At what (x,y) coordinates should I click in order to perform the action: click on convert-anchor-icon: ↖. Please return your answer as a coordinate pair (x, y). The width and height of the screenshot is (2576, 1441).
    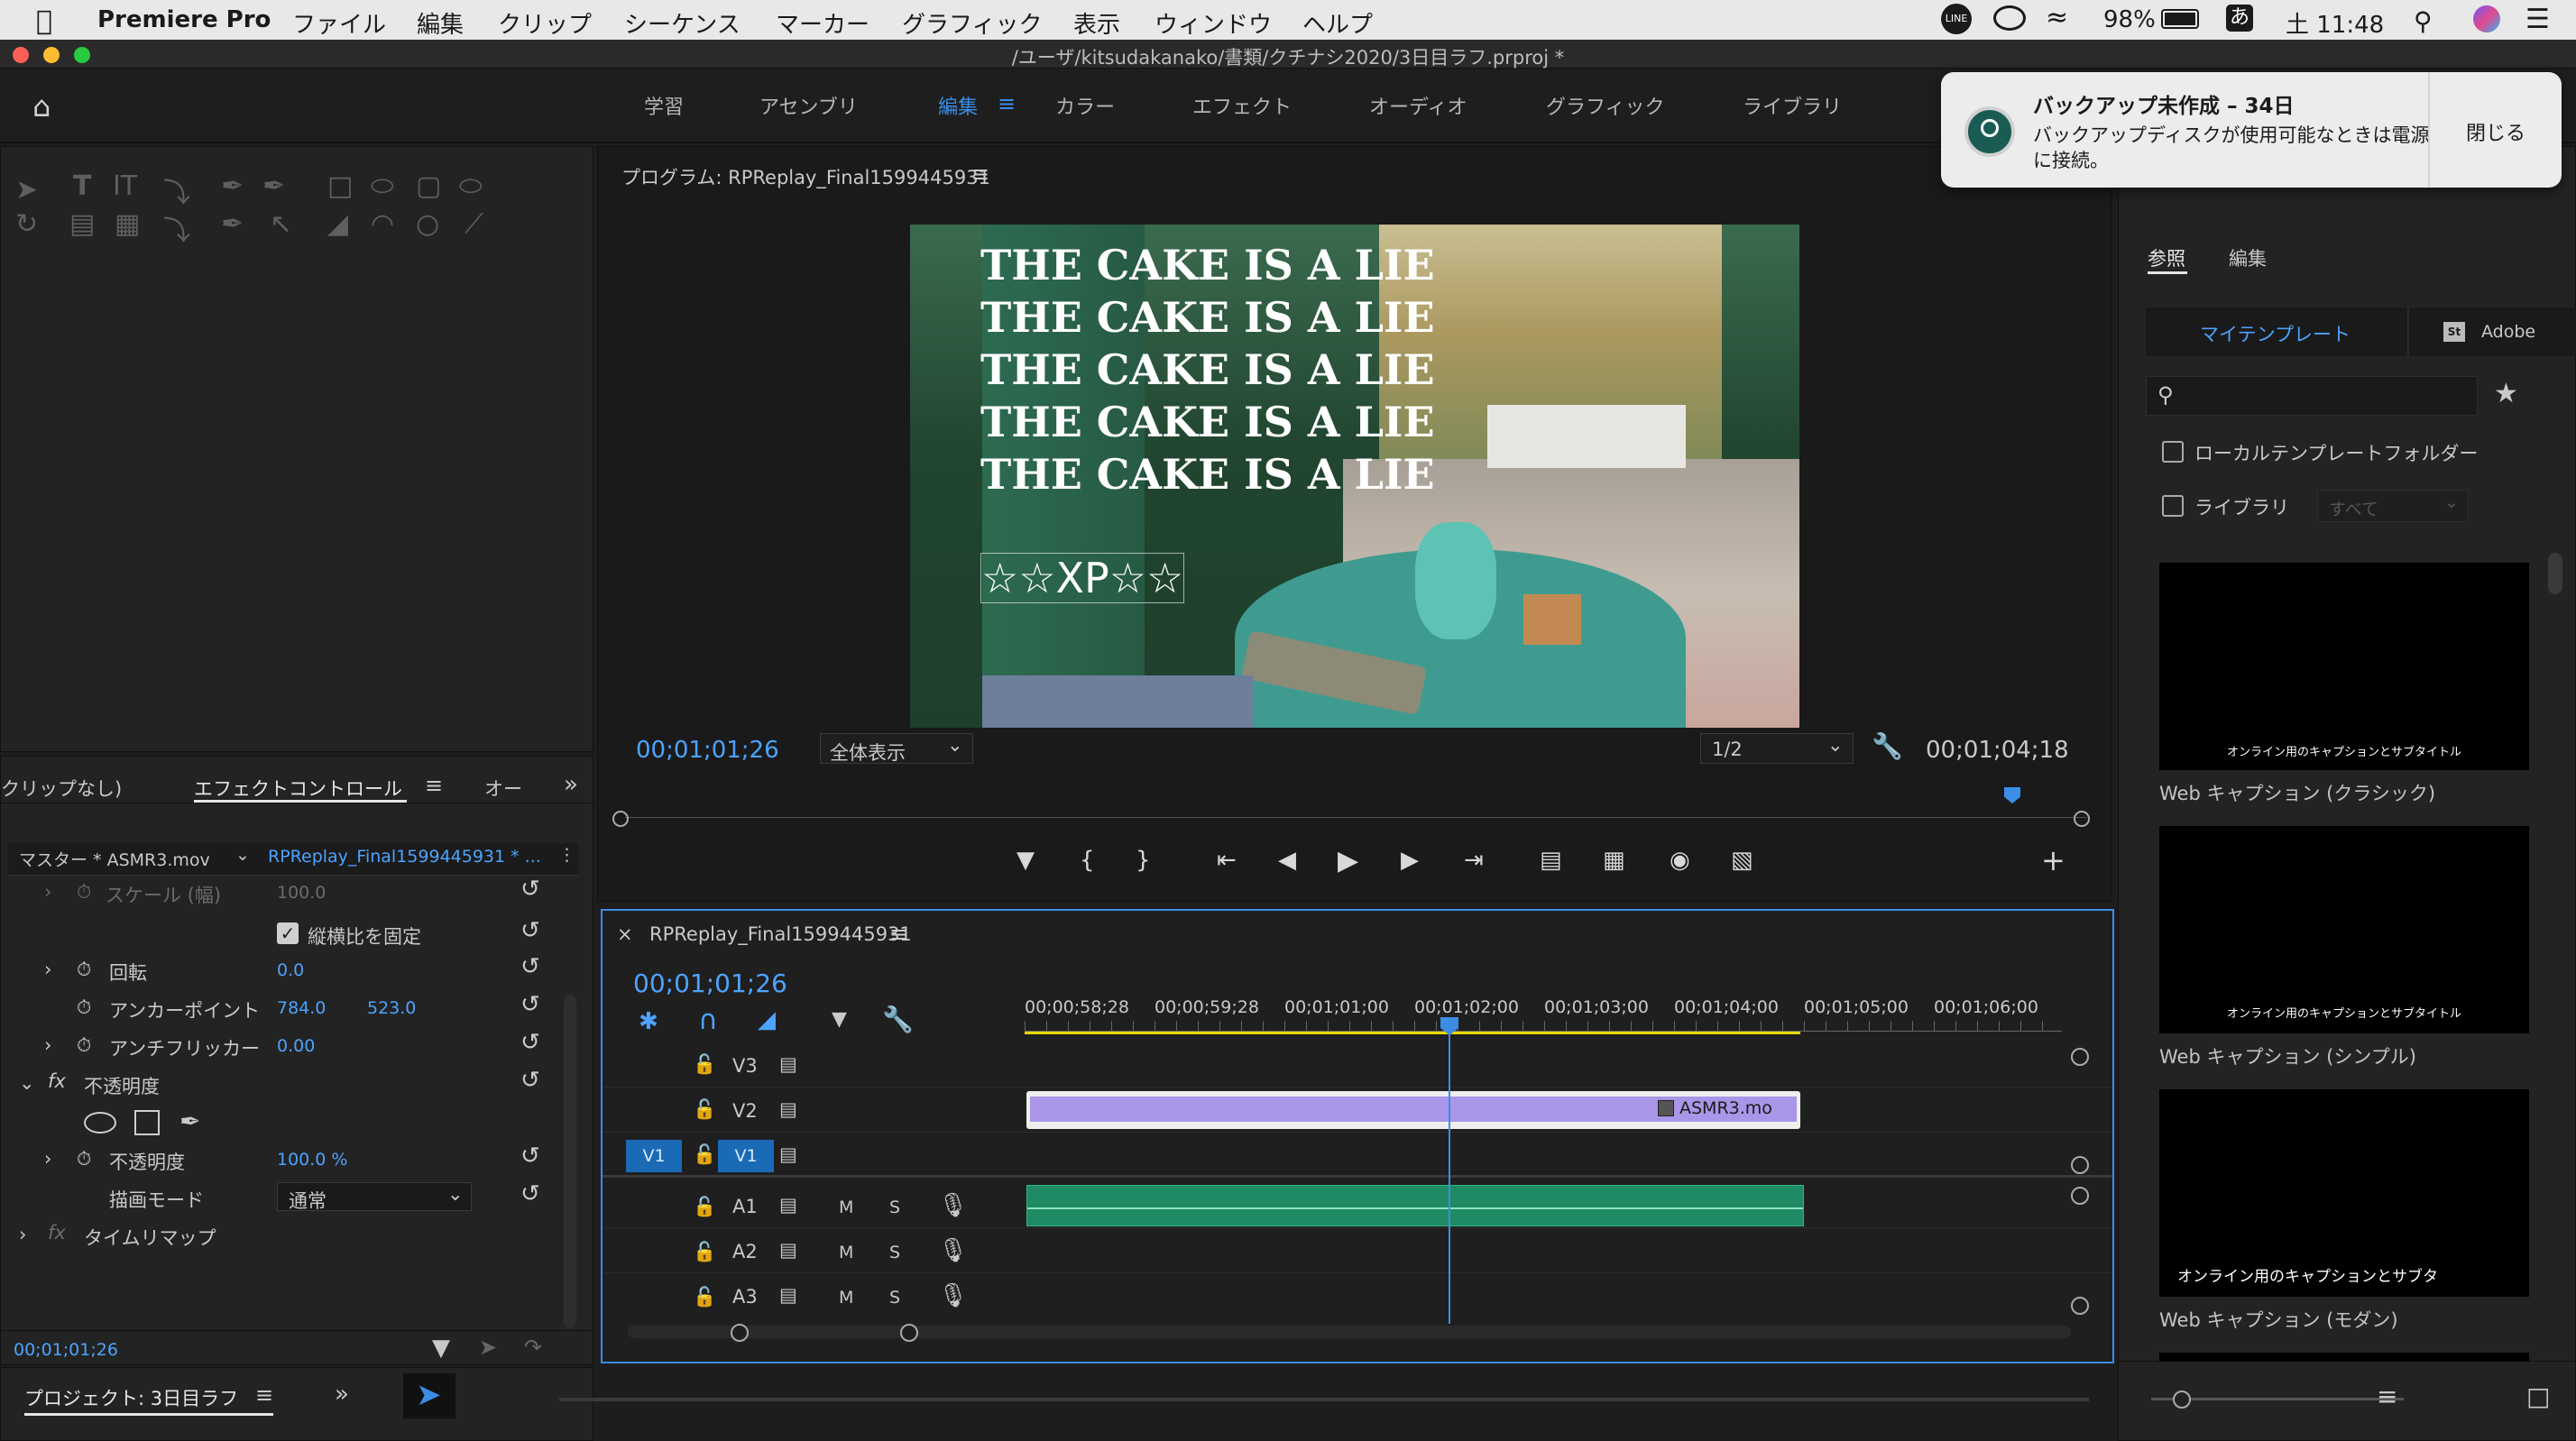
    Looking at the image, I should click on (281, 224).